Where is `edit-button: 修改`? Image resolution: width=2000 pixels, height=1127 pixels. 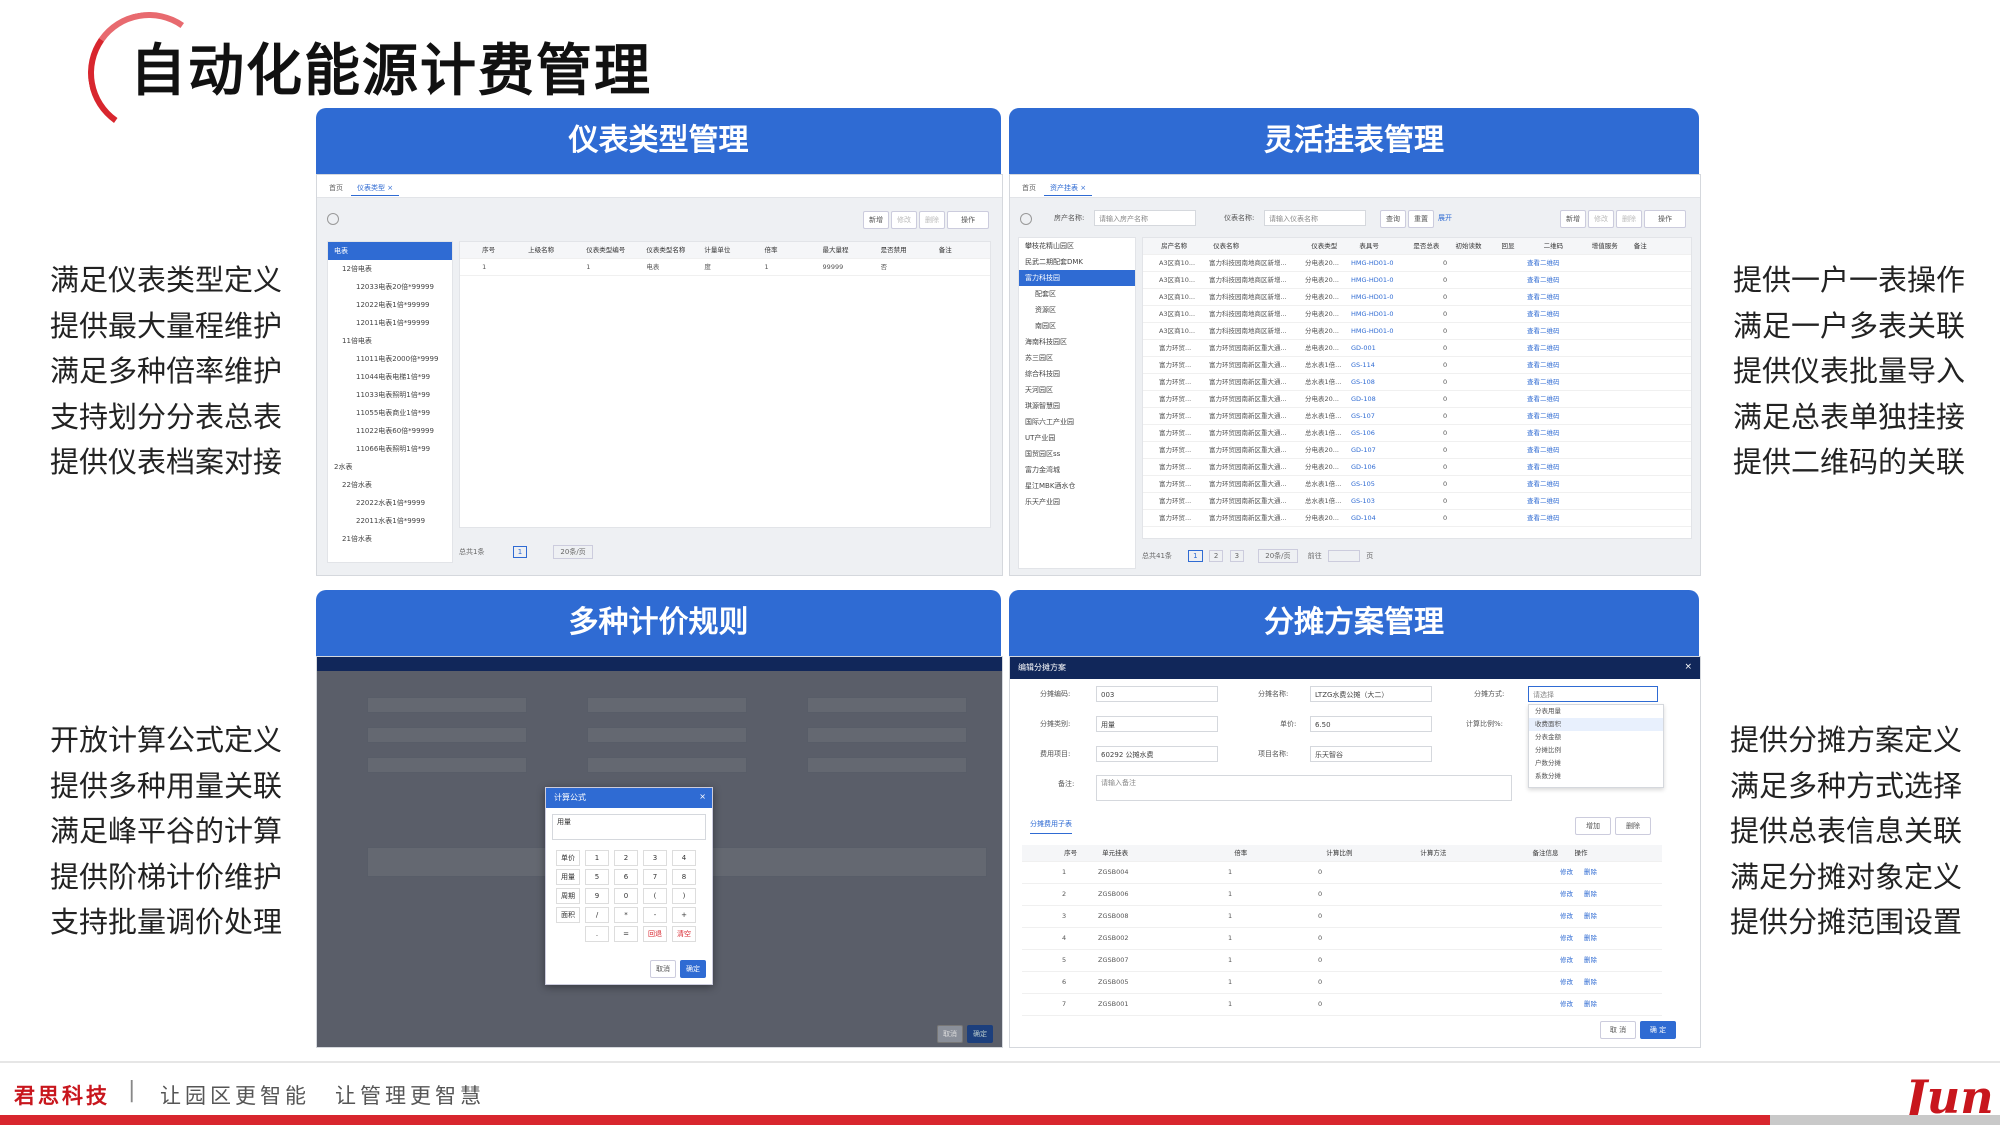 edit-button: 修改 is located at coordinates (1601, 219).